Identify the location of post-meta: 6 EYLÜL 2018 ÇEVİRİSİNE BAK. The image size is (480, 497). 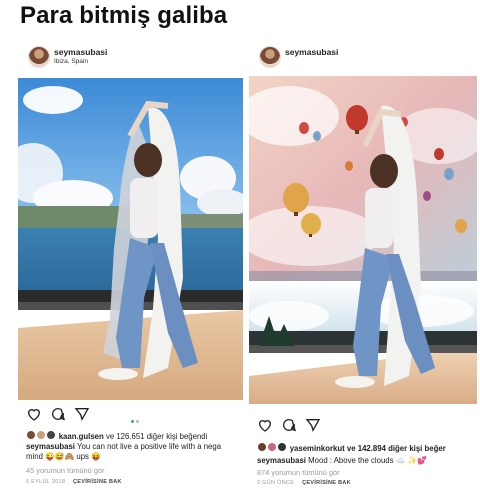
(74, 482).